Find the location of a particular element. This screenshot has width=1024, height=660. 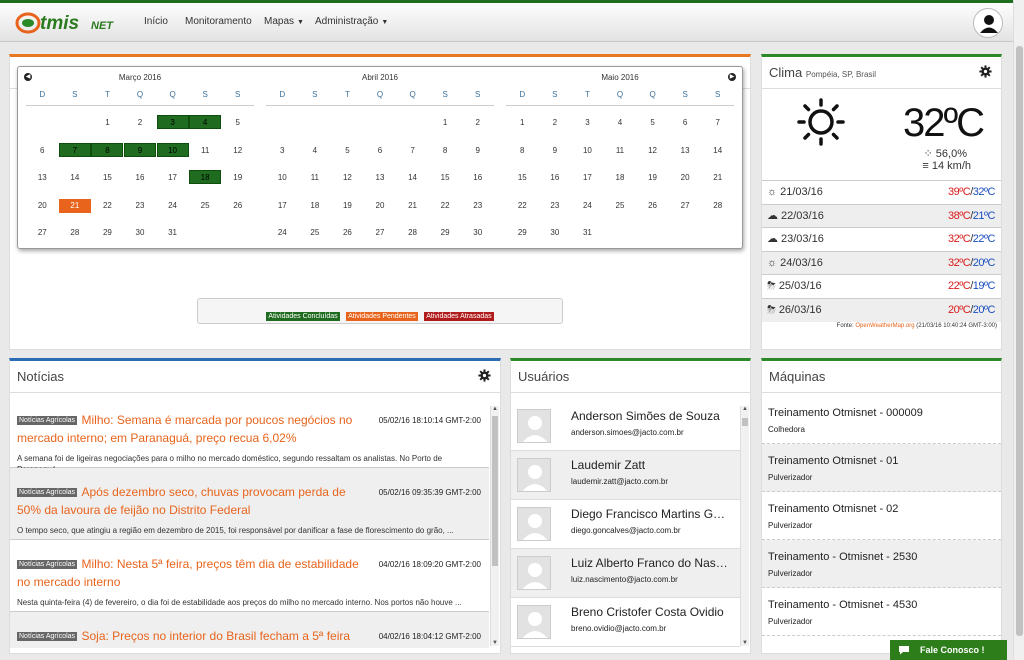

calendar-day: 14 is located at coordinates (75, 178).